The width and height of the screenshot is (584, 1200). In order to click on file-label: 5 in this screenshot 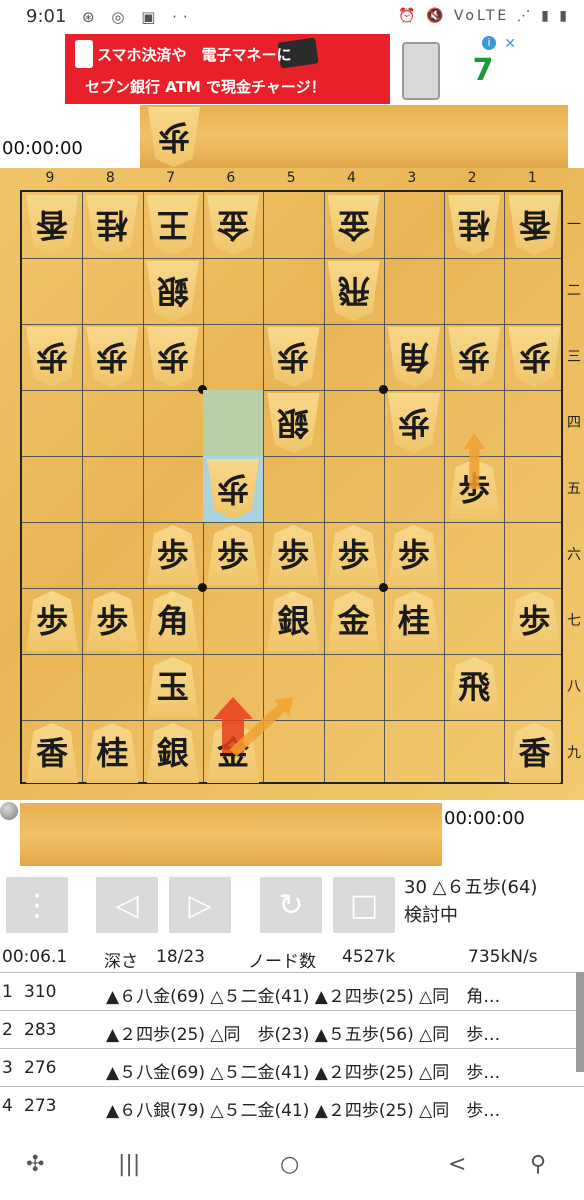, I will do `click(291, 178)`.